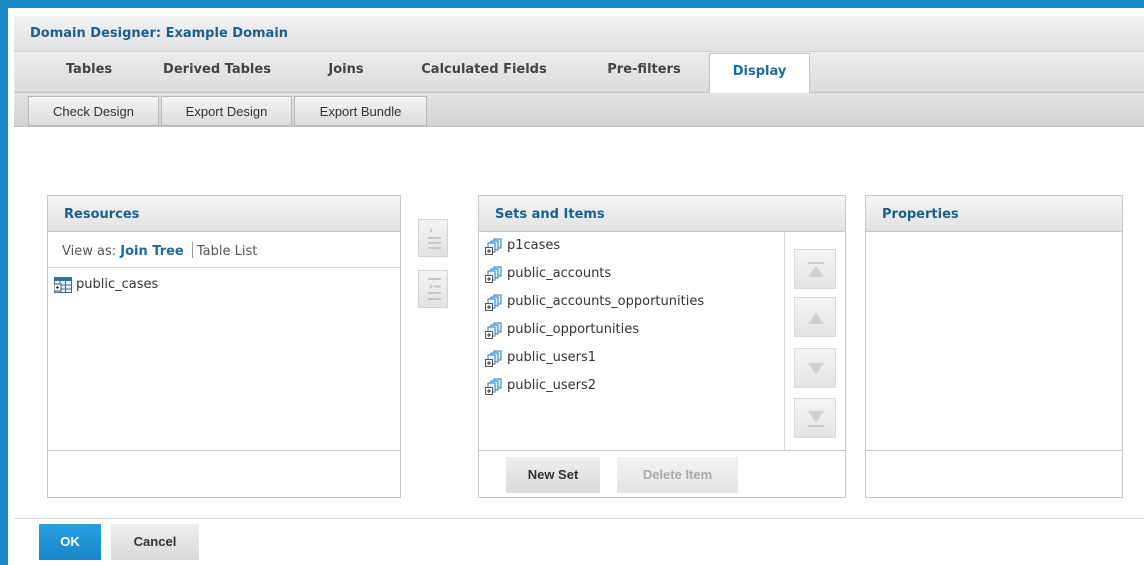 The height and width of the screenshot is (565, 1144). I want to click on move-down-icon, so click(816, 369).